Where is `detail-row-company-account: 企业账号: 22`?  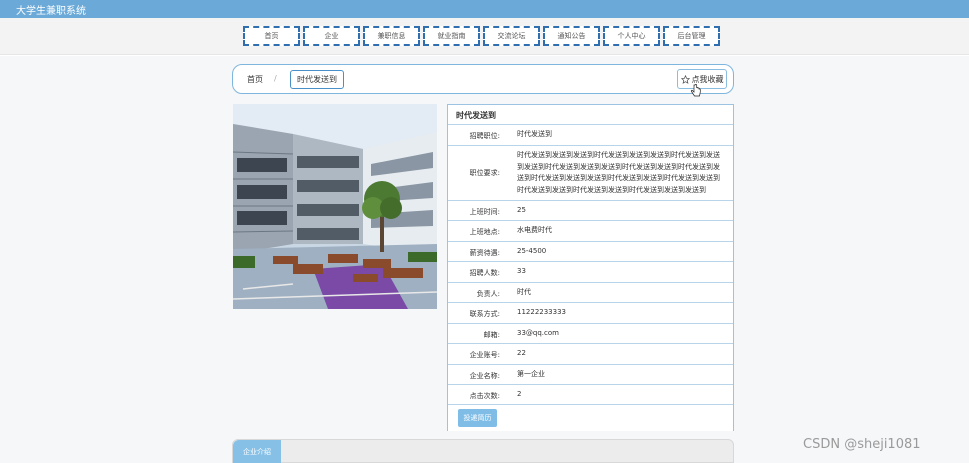 detail-row-company-account: 企业账号: 22 is located at coordinates (590, 353).